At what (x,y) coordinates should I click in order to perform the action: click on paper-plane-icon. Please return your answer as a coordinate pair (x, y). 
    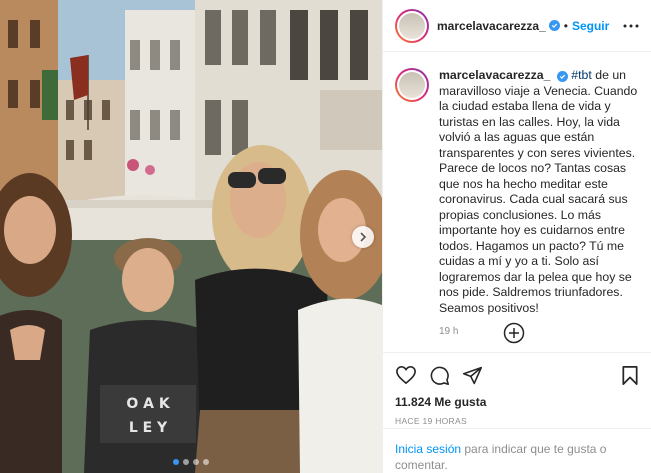
    Looking at the image, I should click on (472, 375).